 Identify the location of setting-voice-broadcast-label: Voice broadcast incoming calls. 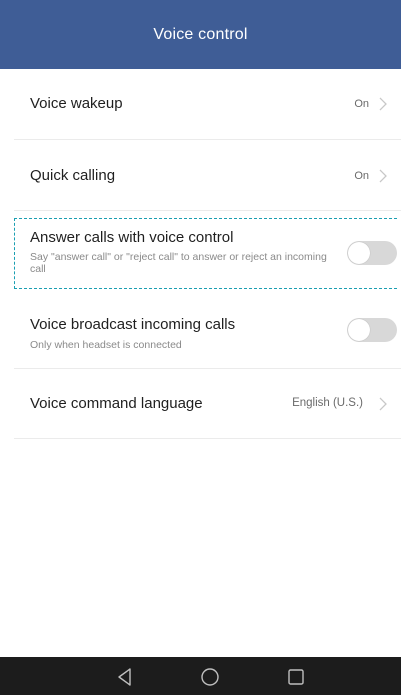
(133, 324).